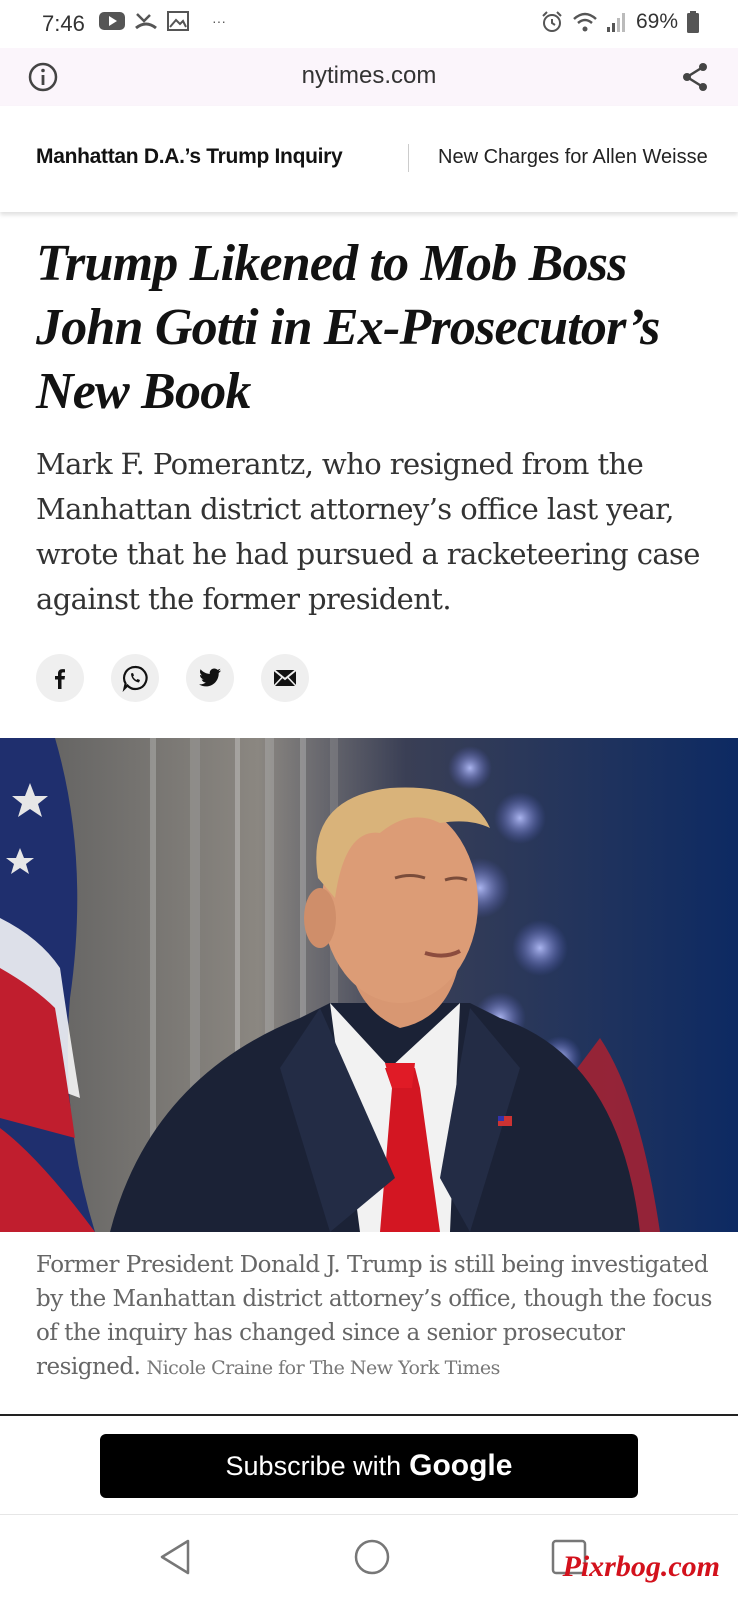  I want to click on facebook-share-button, so click(60, 678).